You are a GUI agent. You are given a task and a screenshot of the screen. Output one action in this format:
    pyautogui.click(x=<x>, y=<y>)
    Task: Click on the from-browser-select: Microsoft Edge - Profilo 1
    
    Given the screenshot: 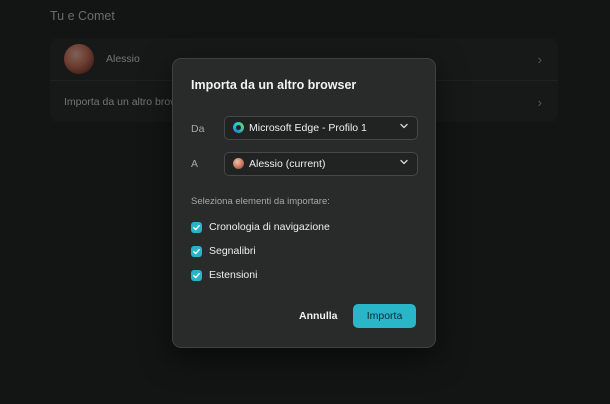 What is the action you would take?
    pyautogui.click(x=321, y=128)
    